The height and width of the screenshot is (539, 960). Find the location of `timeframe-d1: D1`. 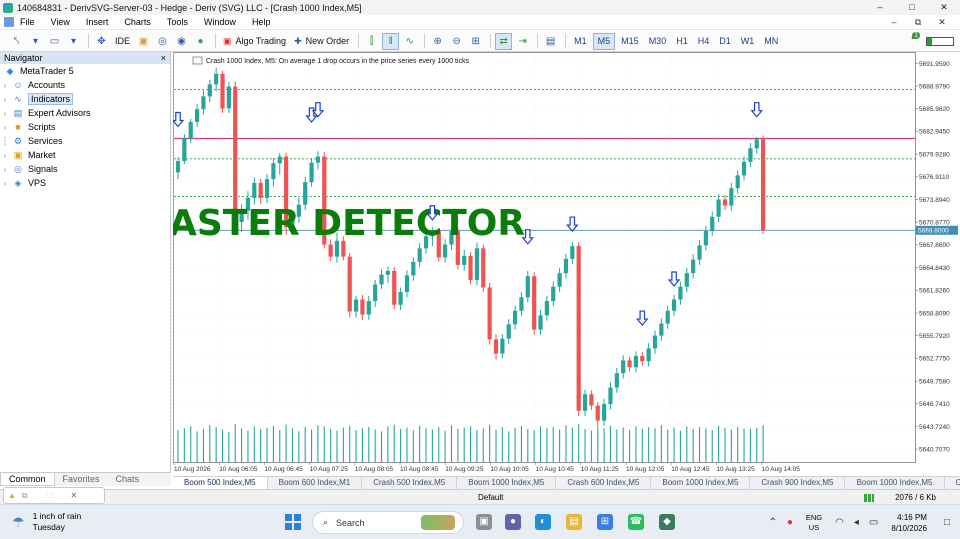

timeframe-d1: D1 is located at coordinates (725, 41).